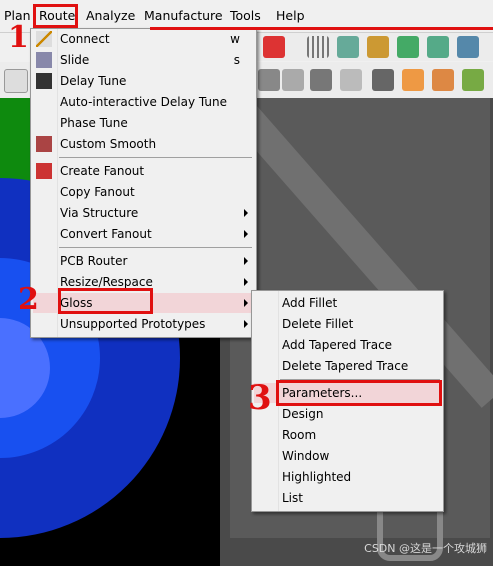 This screenshot has width=493, height=566. What do you see at coordinates (28, 299) in the screenshot?
I see `step-number-2: 2` at bounding box center [28, 299].